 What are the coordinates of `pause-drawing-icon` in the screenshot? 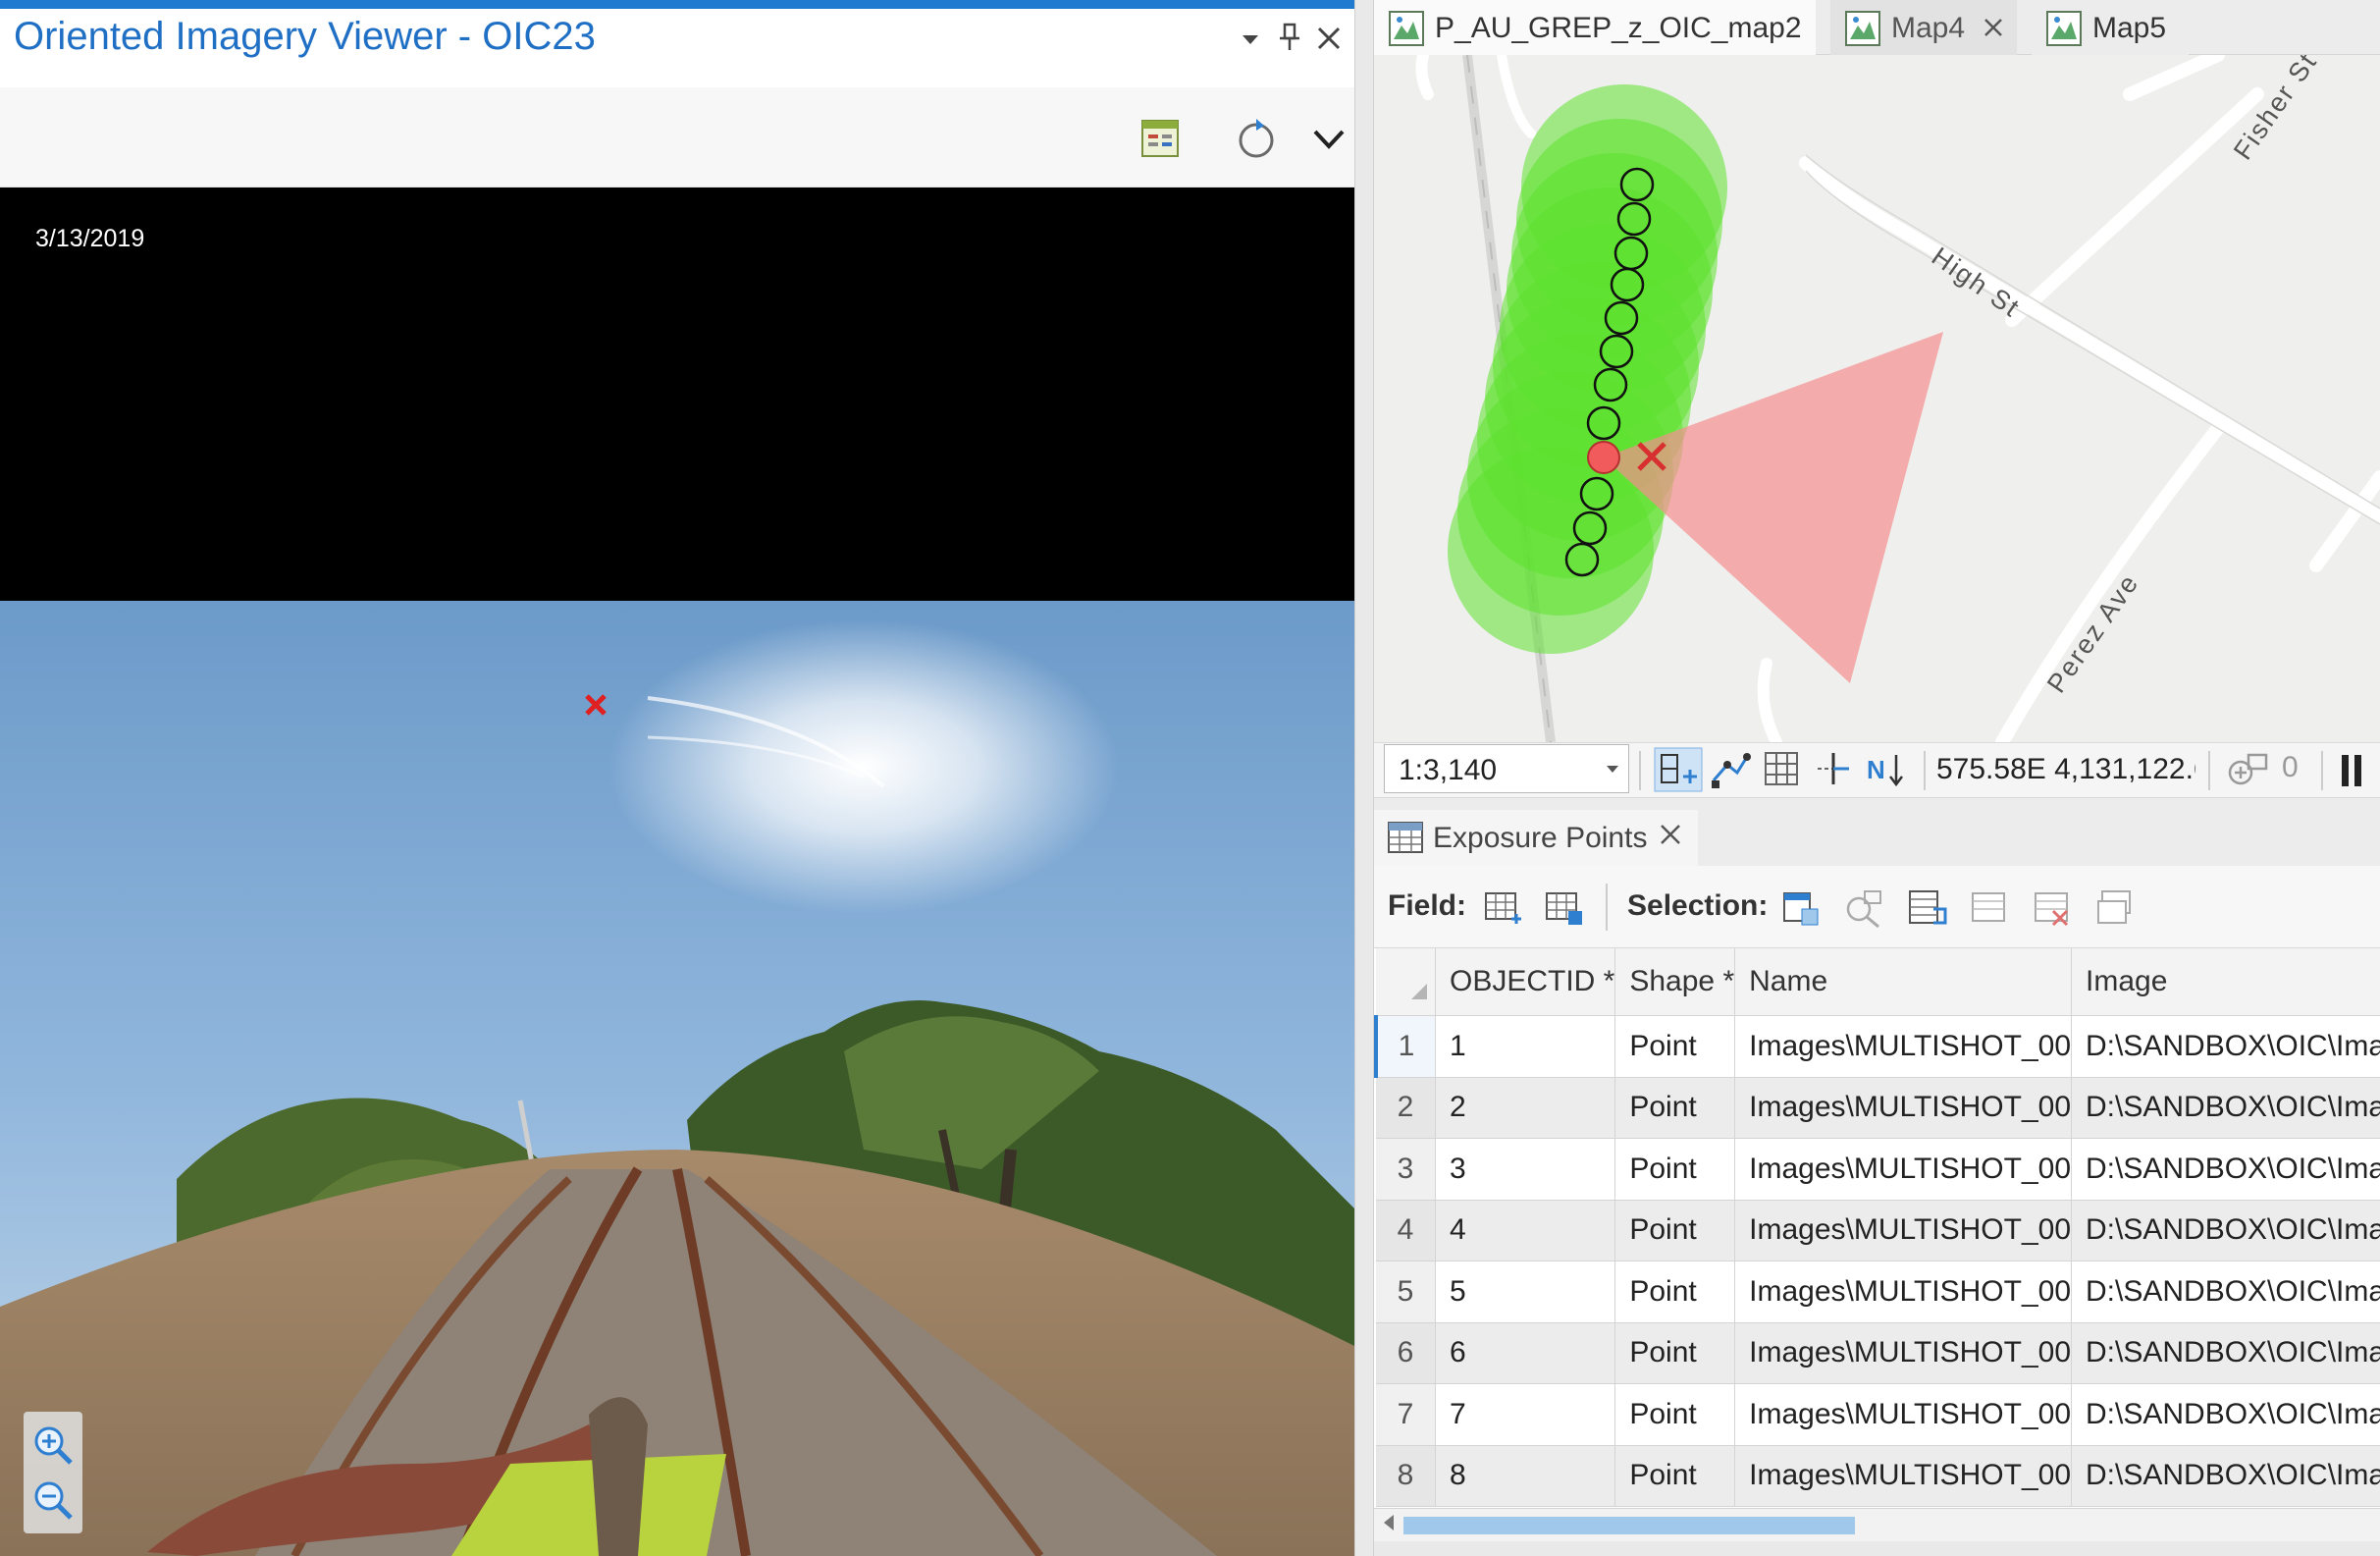 It's located at (2351, 770).